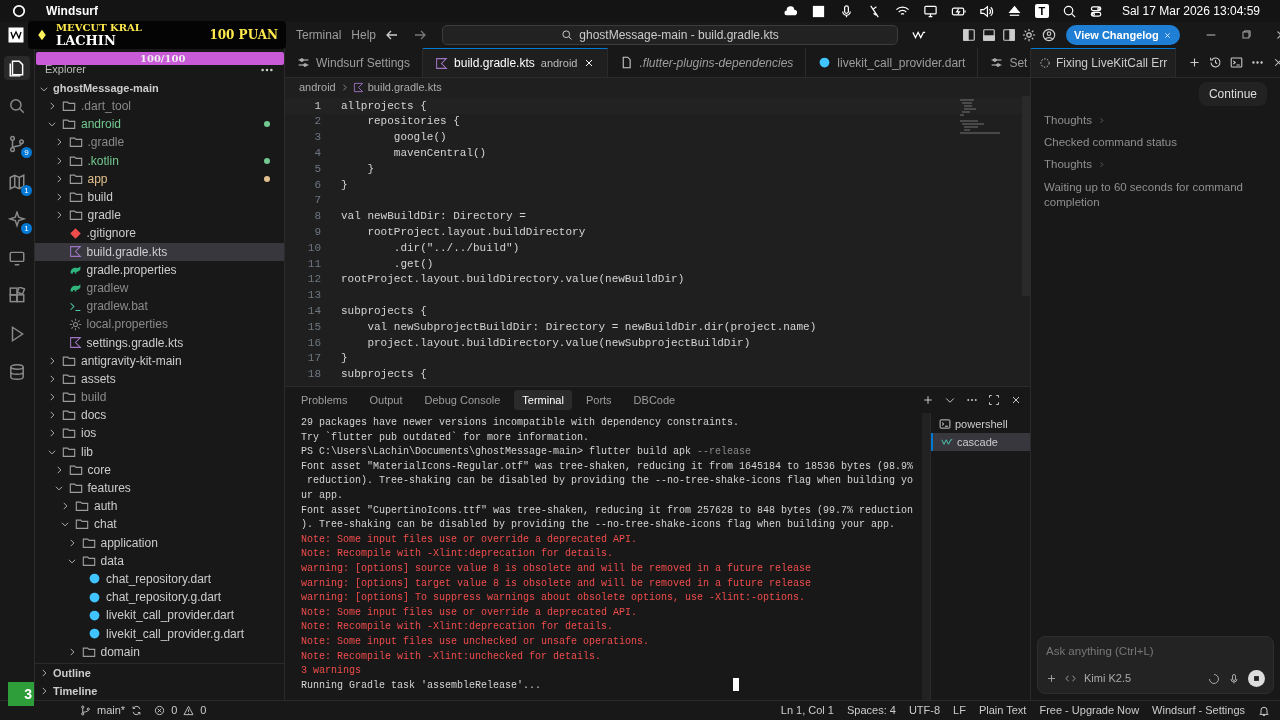 The image size is (1280, 720). I want to click on close-icon, so click(1016, 400).